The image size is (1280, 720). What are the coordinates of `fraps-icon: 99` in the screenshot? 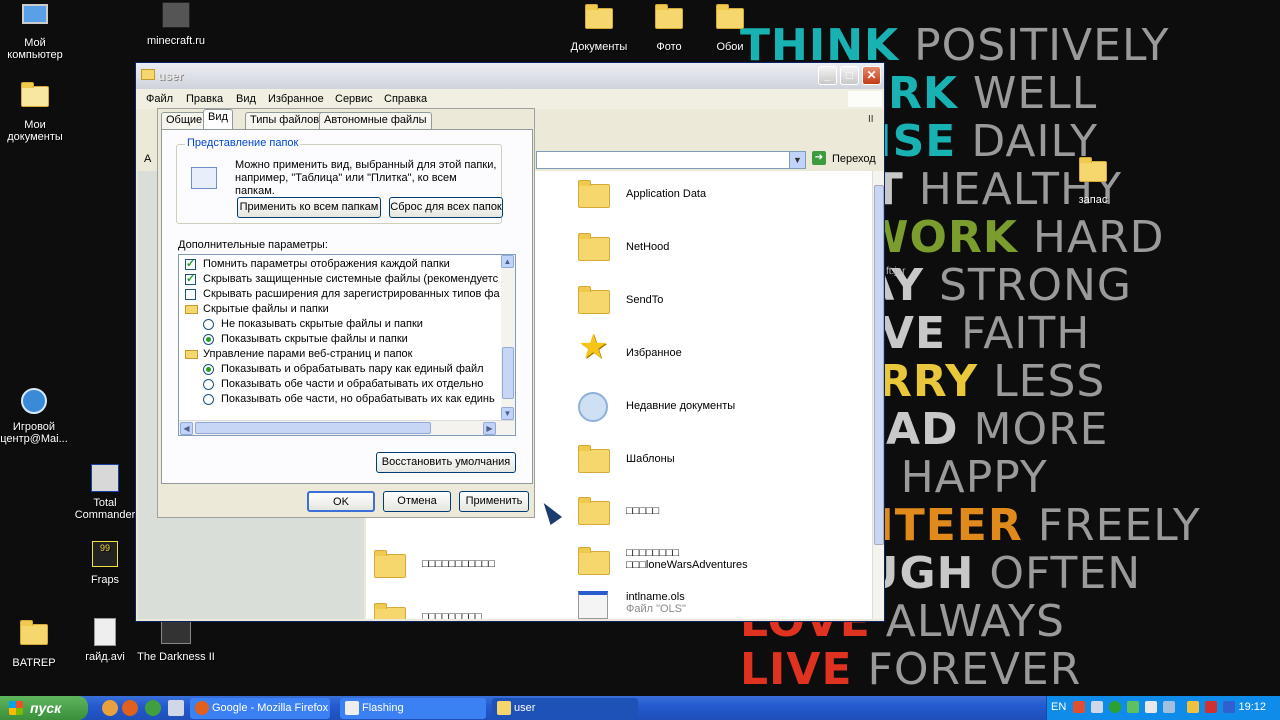 It's located at (105, 556).